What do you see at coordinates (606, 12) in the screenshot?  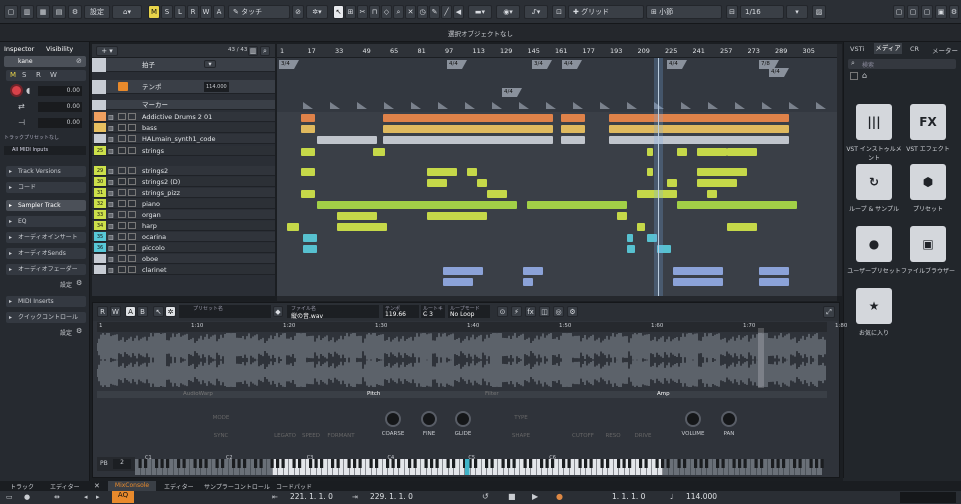 I see `grid-type-dropdown: ✚ グリッド` at bounding box center [606, 12].